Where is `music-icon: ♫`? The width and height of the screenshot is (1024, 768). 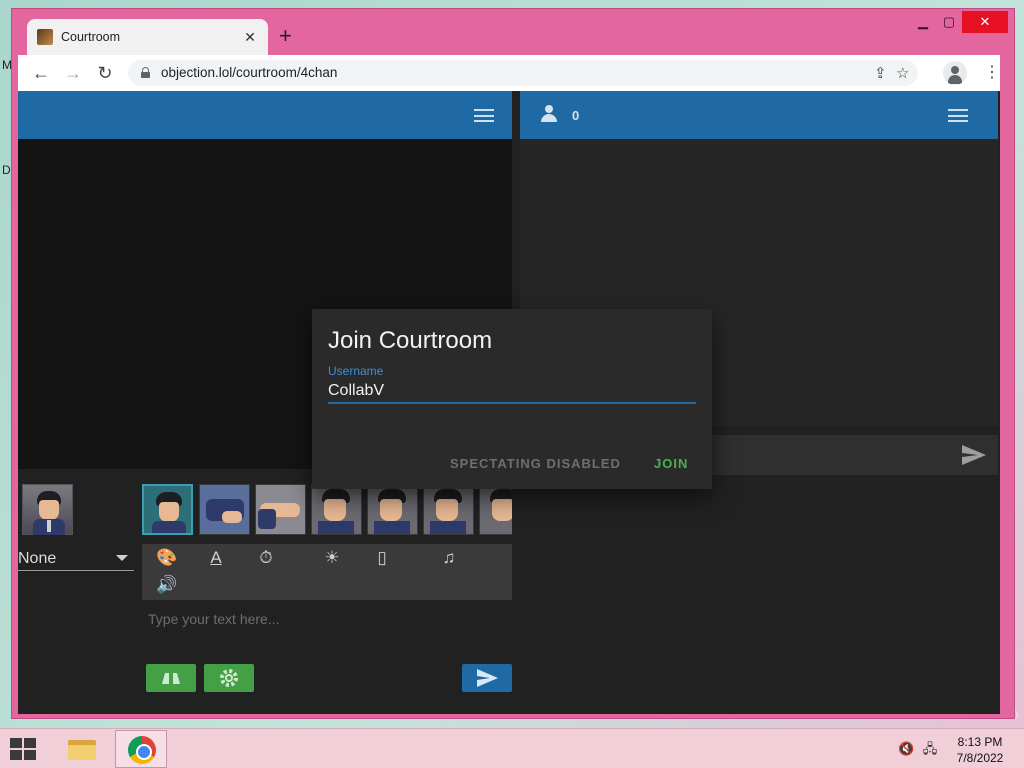 music-icon: ♫ is located at coordinates (449, 558).